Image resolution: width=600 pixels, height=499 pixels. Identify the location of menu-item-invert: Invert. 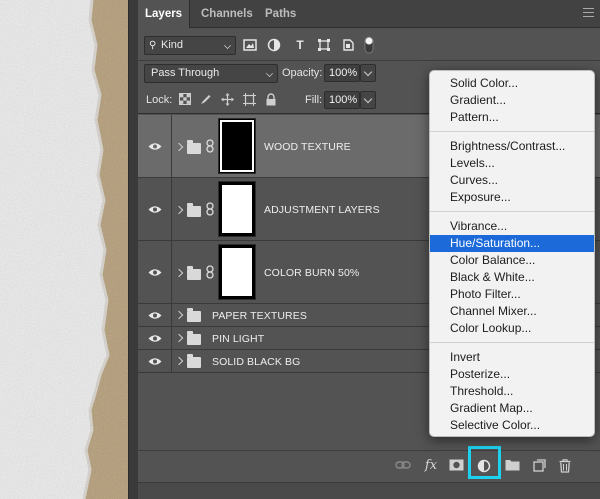
(512, 357).